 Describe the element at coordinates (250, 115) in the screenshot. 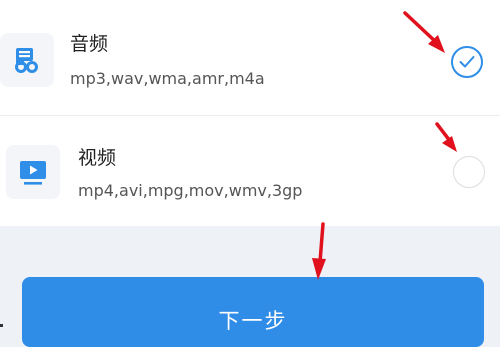

I see `divider` at that location.